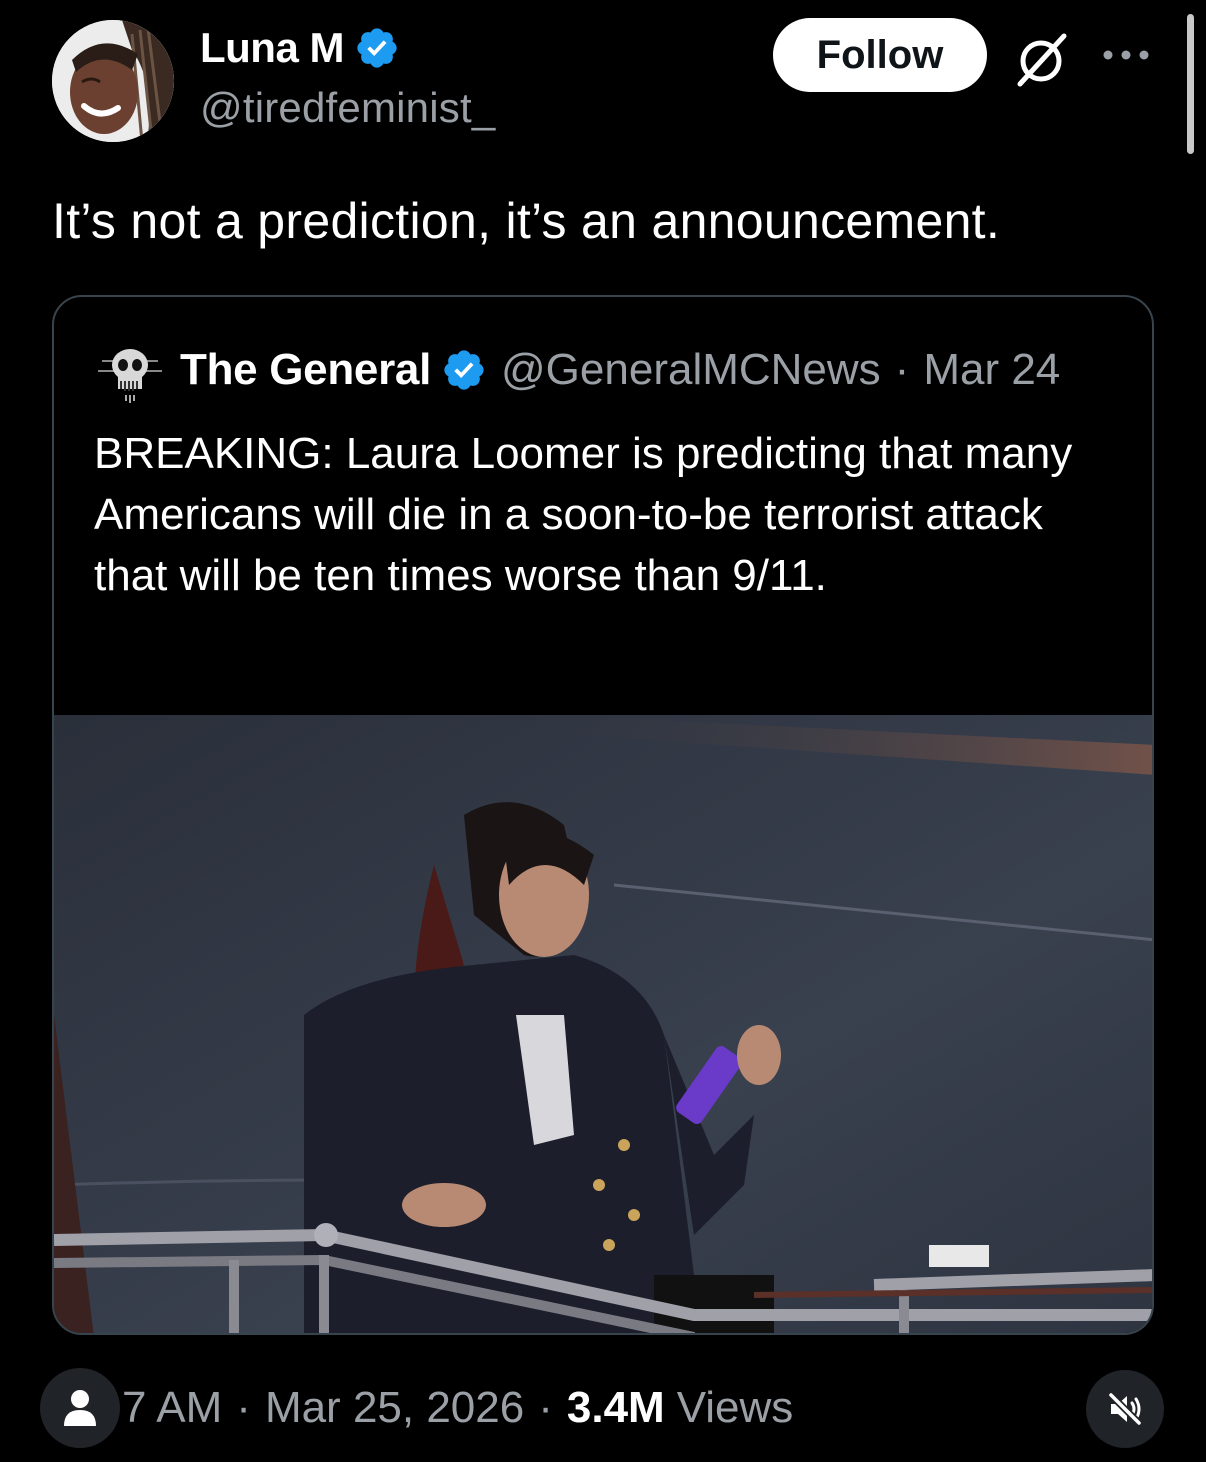  I want to click on tweet-time: 7 AM, so click(172, 1408).